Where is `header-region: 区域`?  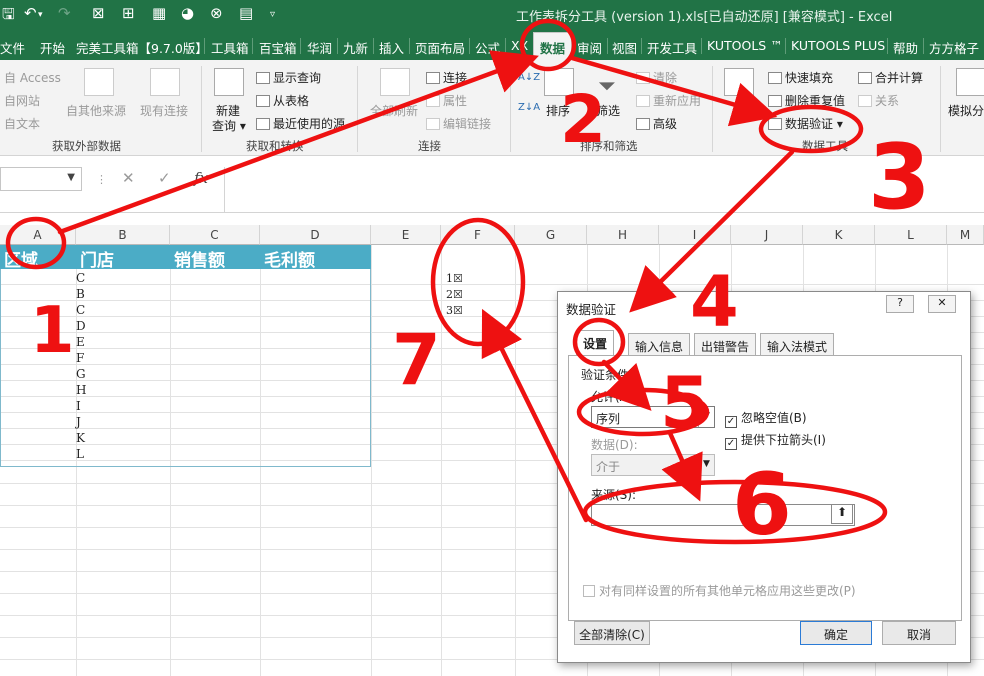 header-region: 区域 is located at coordinates (38, 258).